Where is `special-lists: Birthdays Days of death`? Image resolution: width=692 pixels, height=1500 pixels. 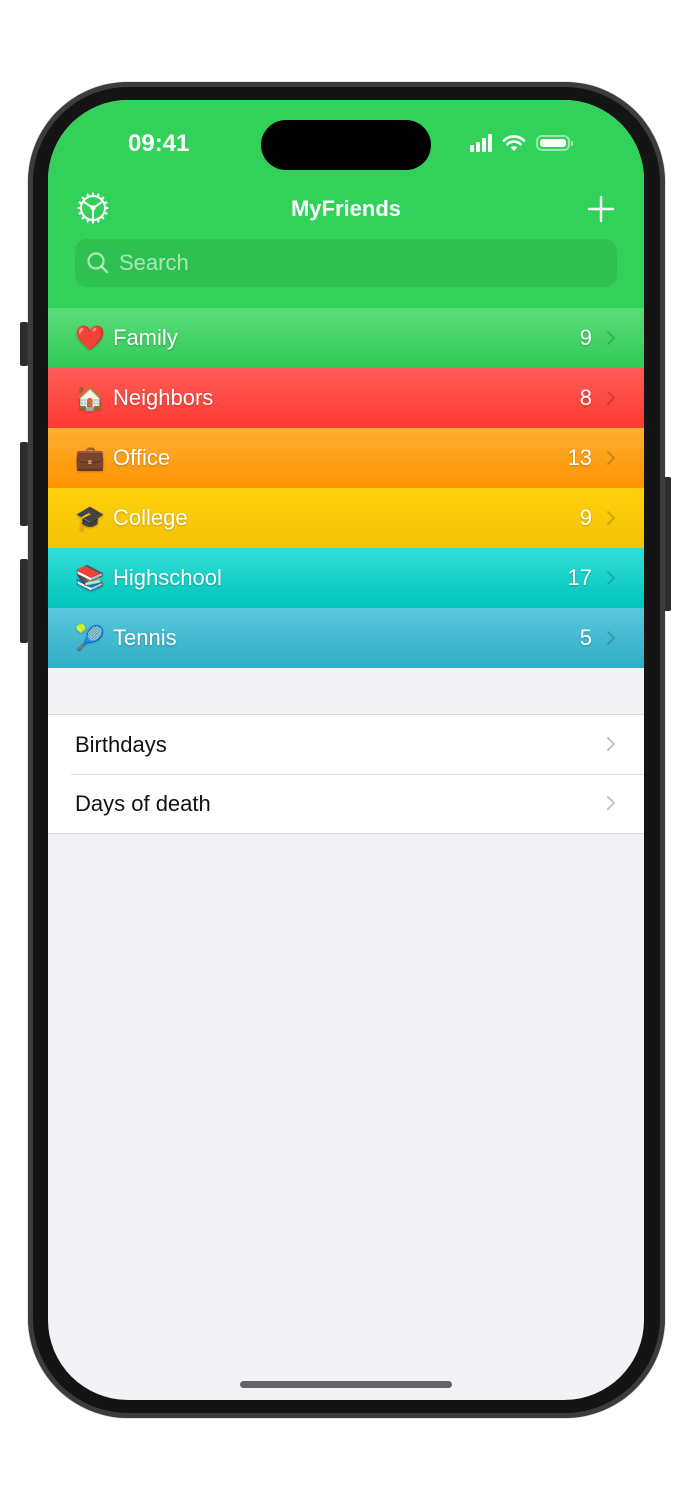
special-lists: Birthdays Days of death is located at coordinates (346, 774).